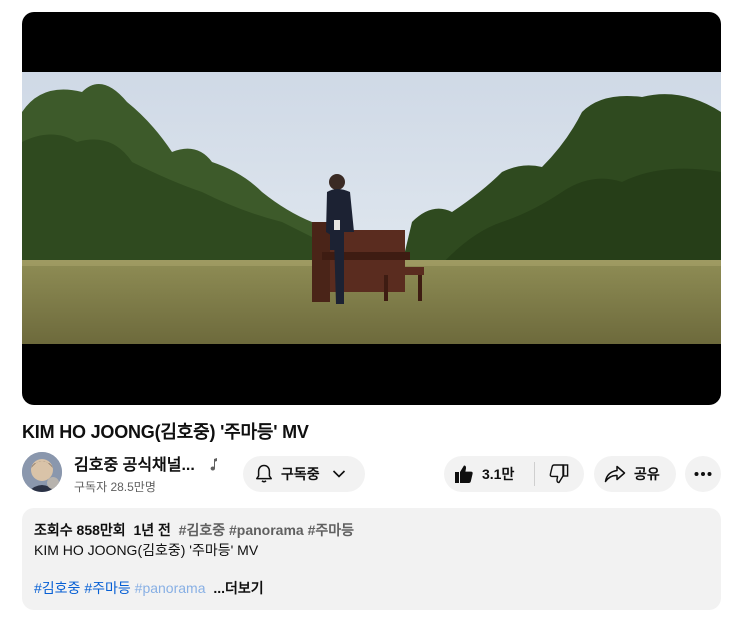  Describe the element at coordinates (300, 474) in the screenshot. I see `subscribe-label: 구독중` at that location.